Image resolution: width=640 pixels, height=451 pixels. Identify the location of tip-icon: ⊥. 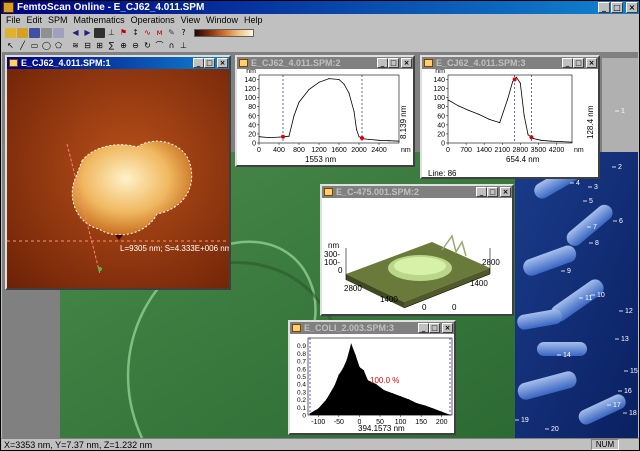
(111, 33).